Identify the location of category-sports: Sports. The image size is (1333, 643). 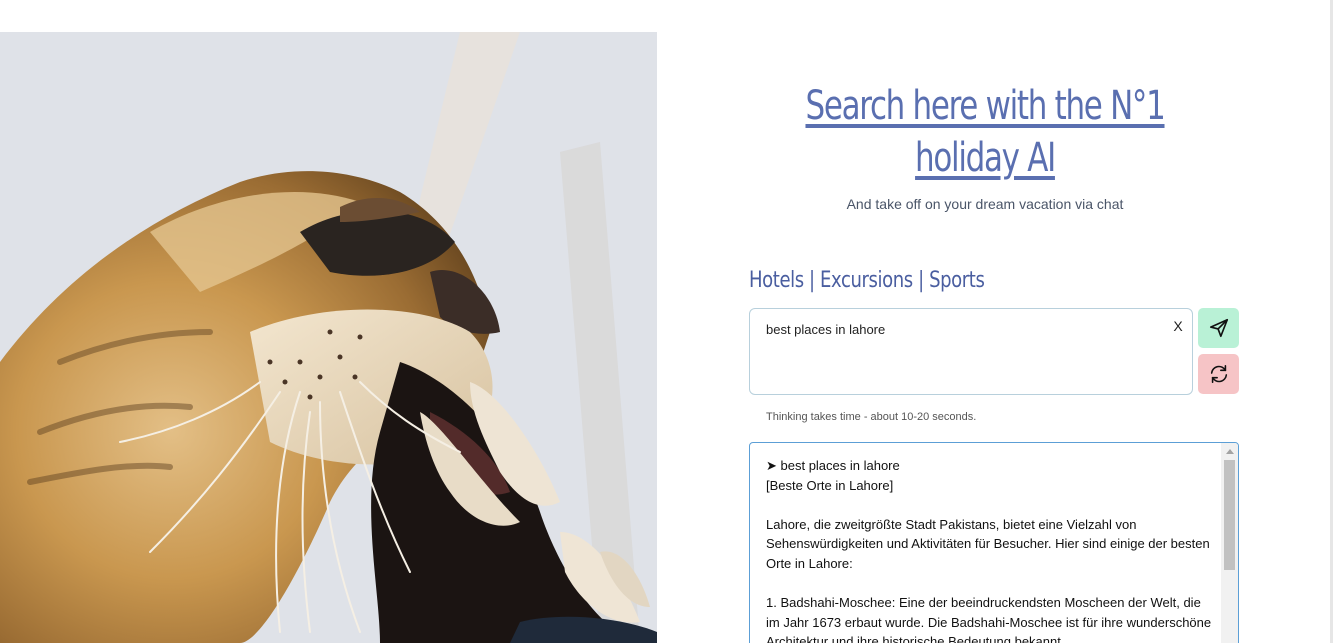
(957, 280).